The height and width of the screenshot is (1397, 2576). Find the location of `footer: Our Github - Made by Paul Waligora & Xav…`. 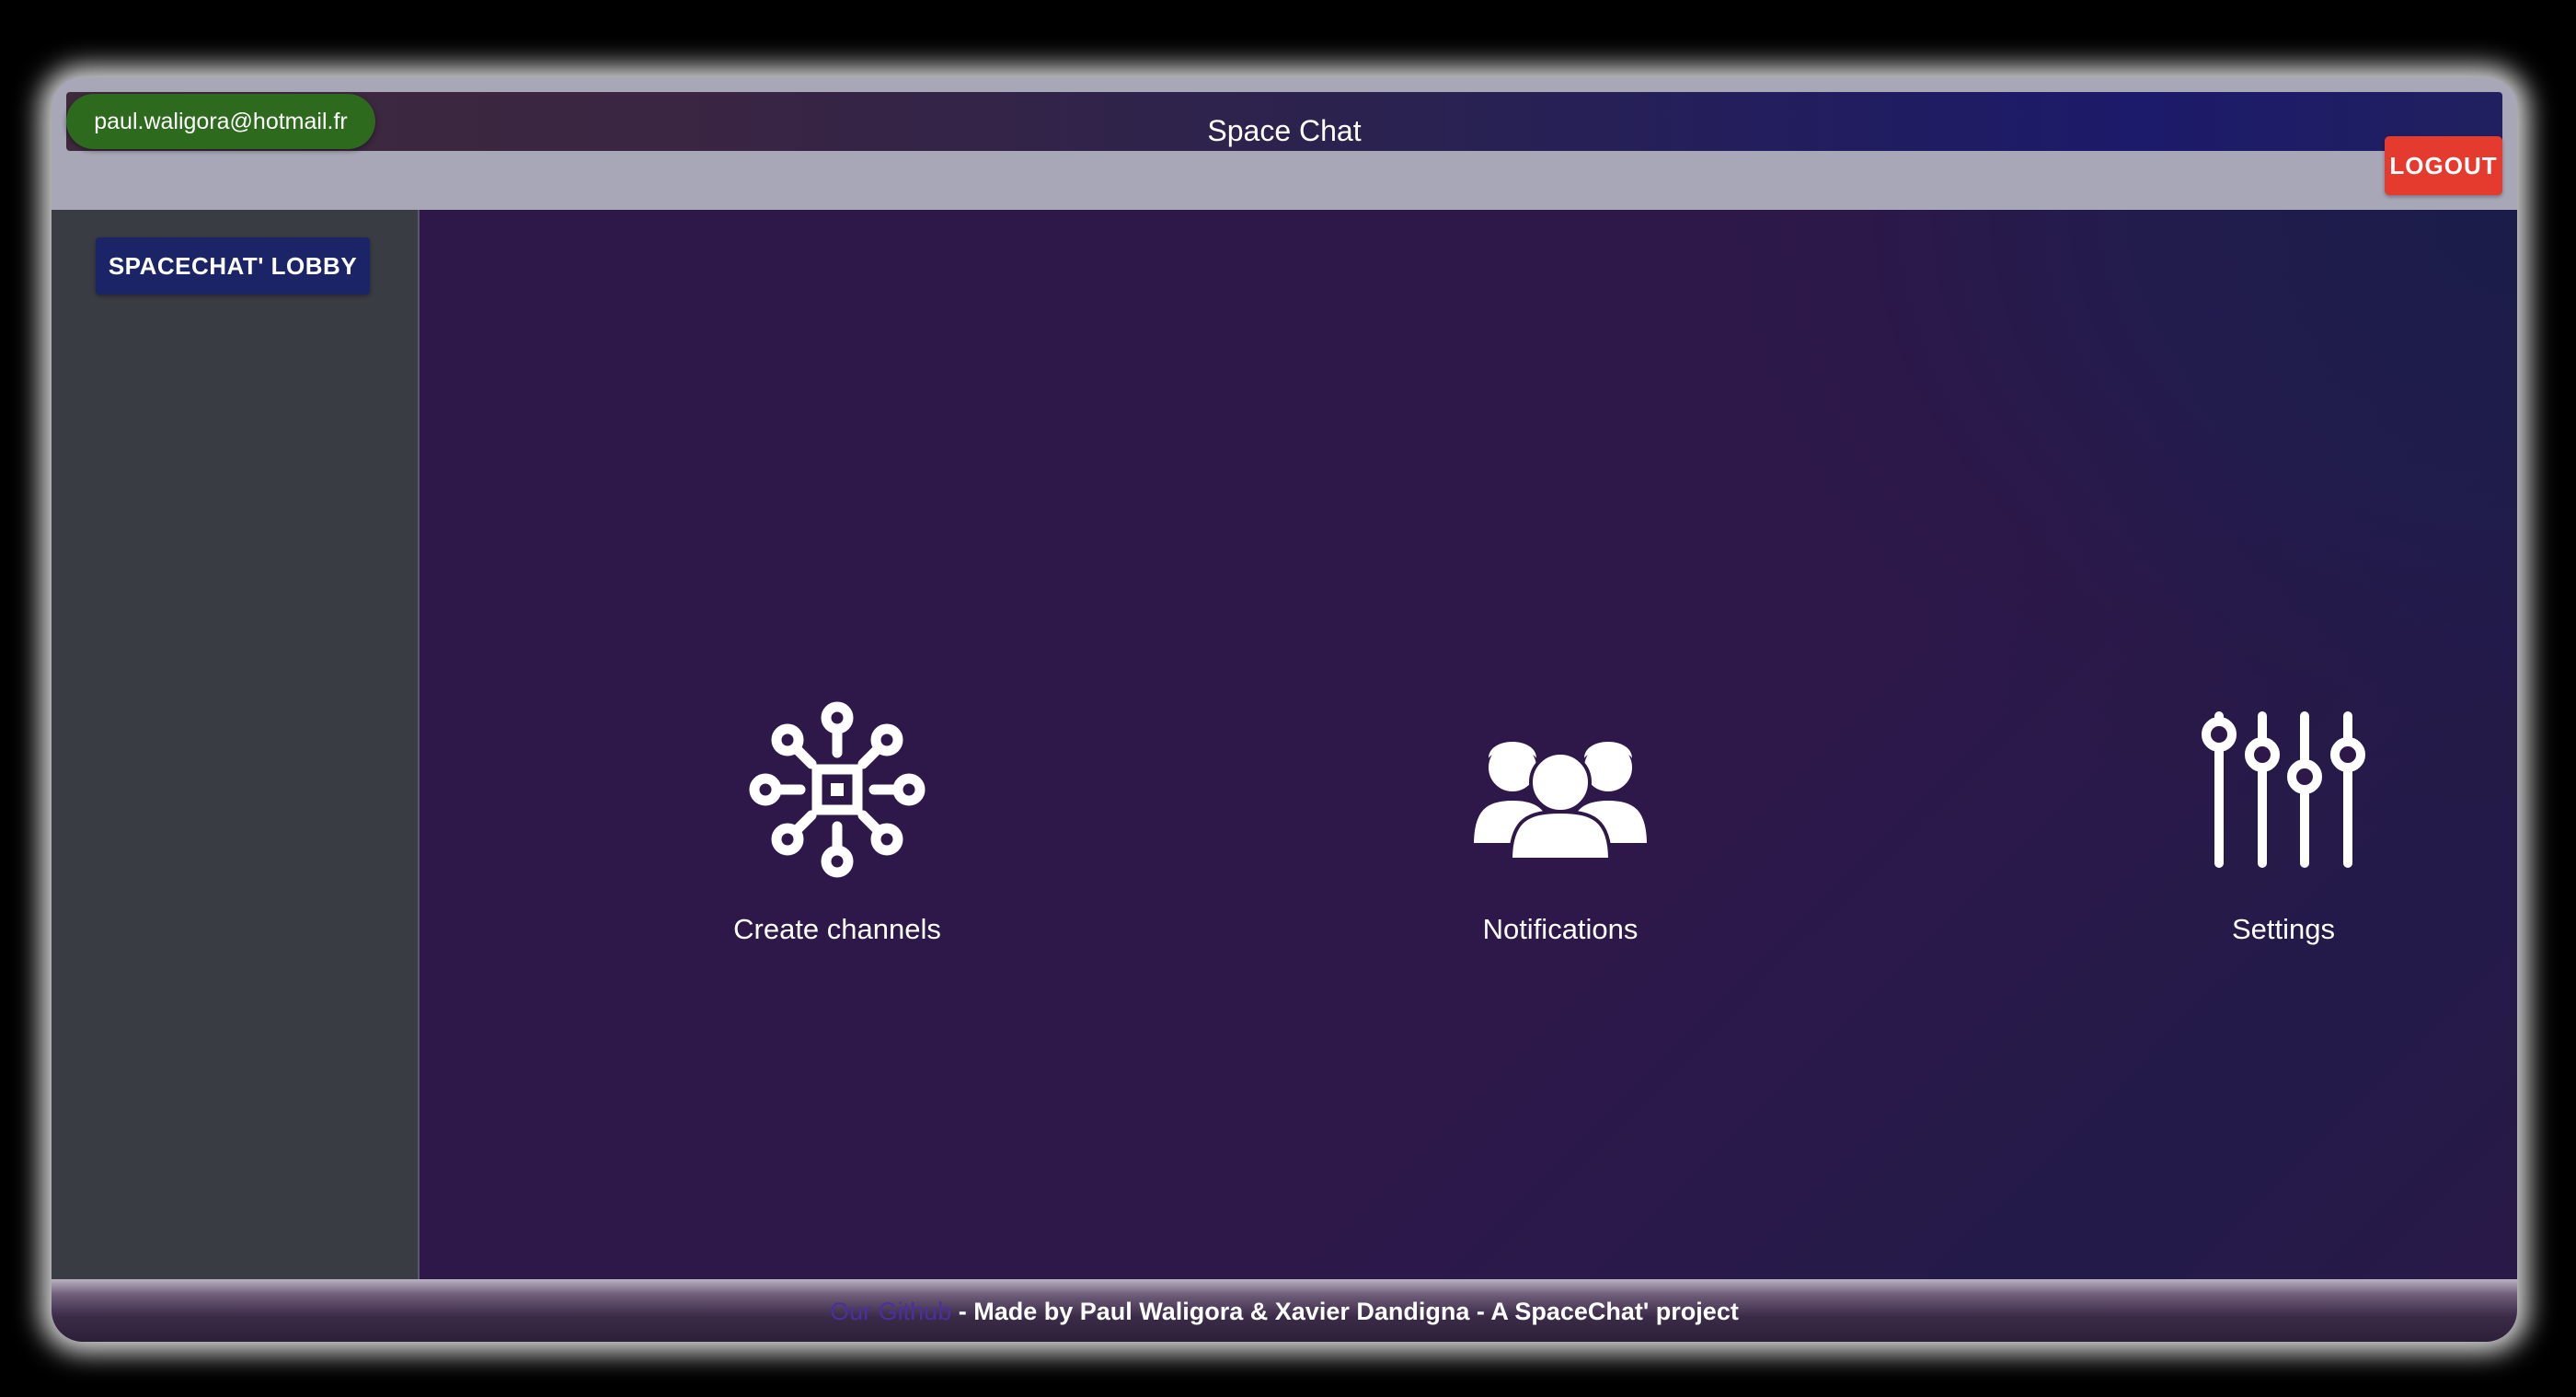

footer: Our Github - Made by Paul Waligora & Xav… is located at coordinates (1284, 1310).